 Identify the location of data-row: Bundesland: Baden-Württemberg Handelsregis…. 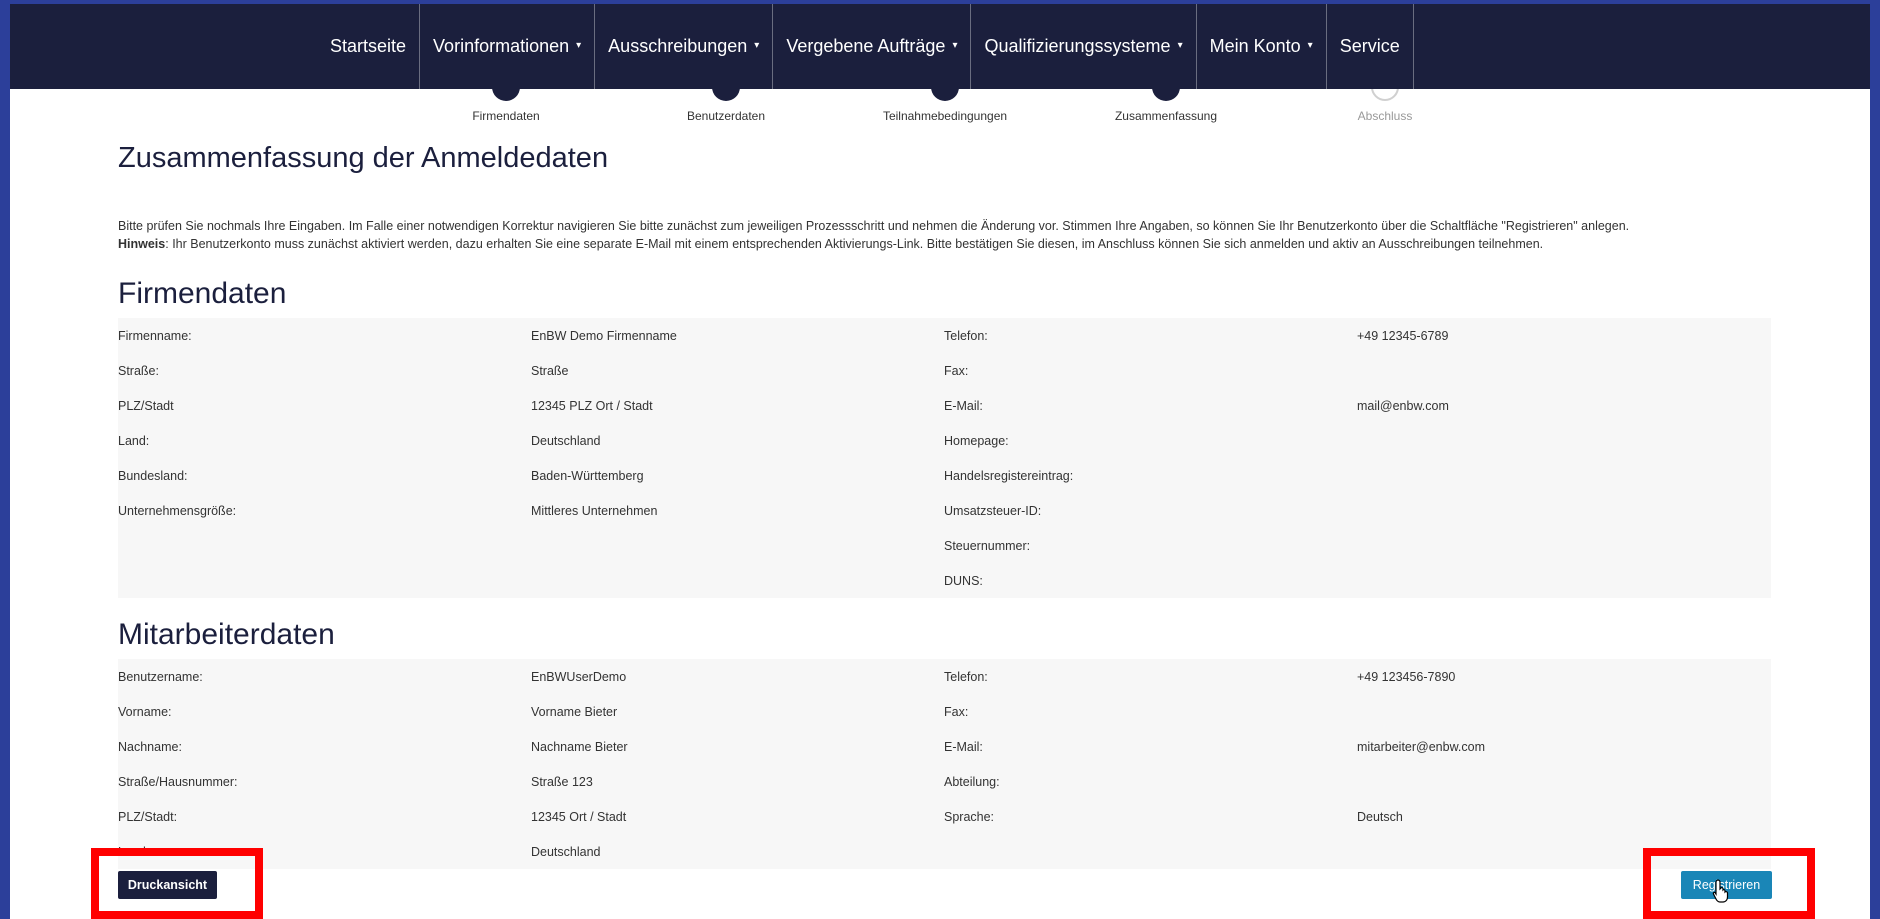
(596, 475).